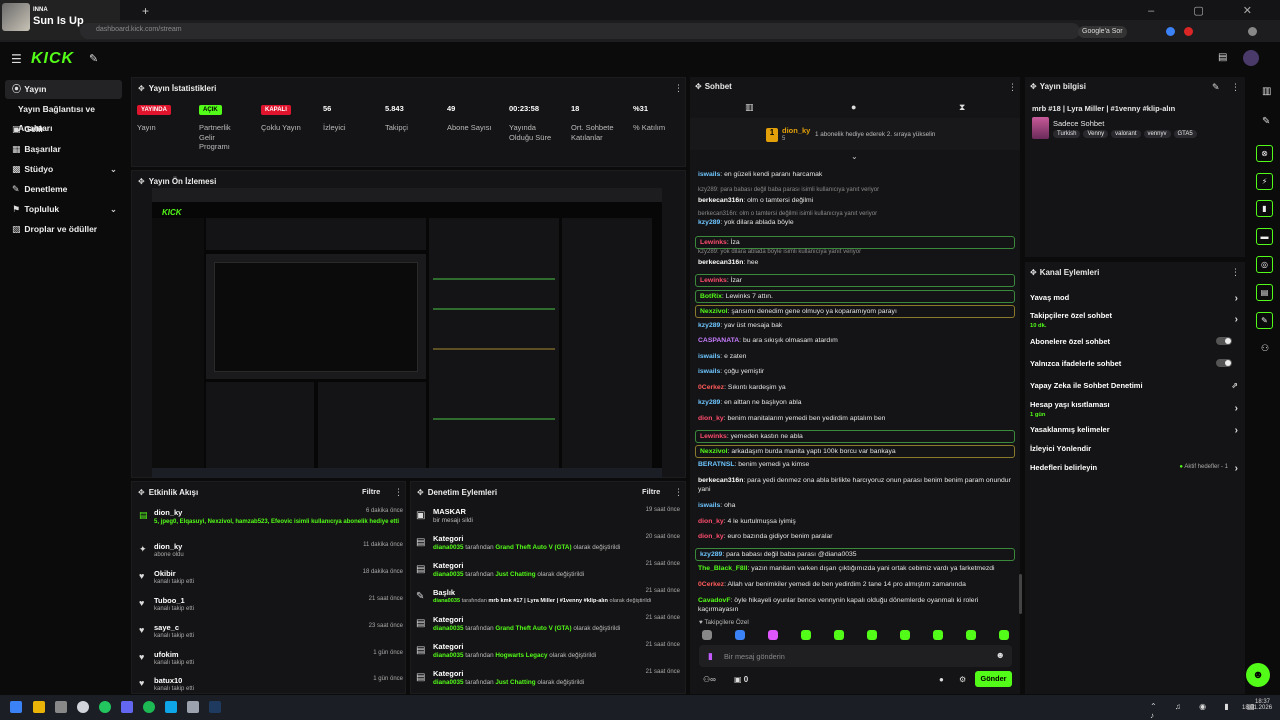 This screenshot has width=1280, height=720. I want to click on window-controls: ‒ ▢ ✕, so click(1209, 10).